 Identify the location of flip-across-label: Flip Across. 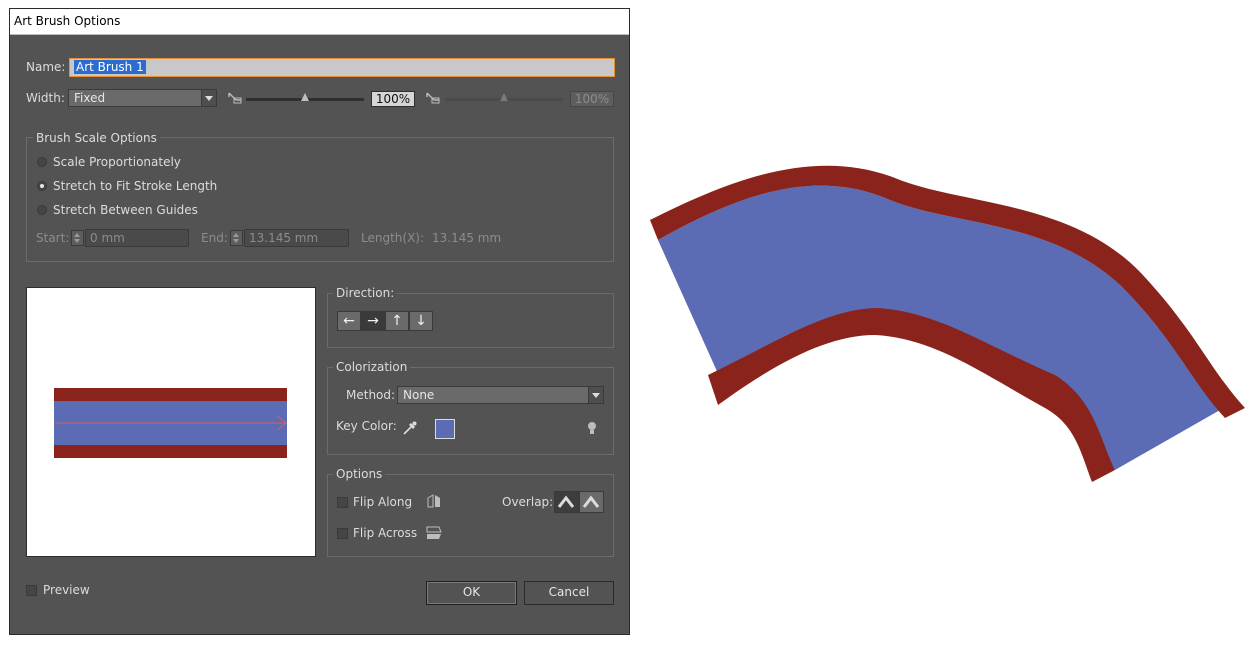
(385, 533).